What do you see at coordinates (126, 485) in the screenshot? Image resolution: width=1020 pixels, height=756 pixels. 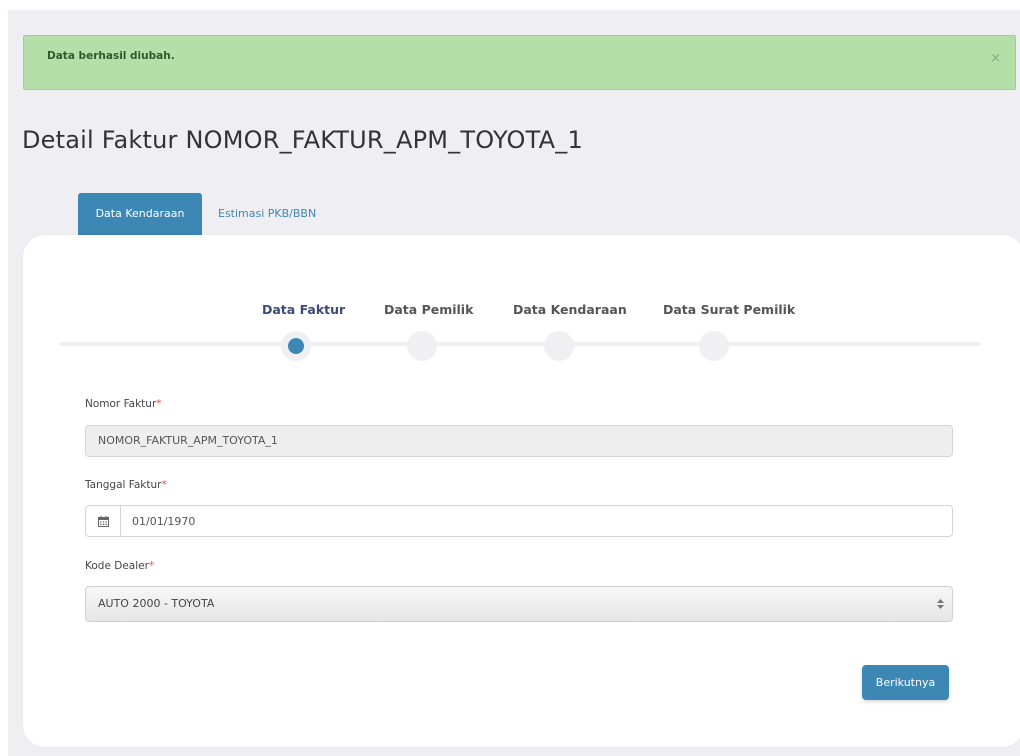 I see `tanggal-faktur-label: Tanggal Faktur*` at bounding box center [126, 485].